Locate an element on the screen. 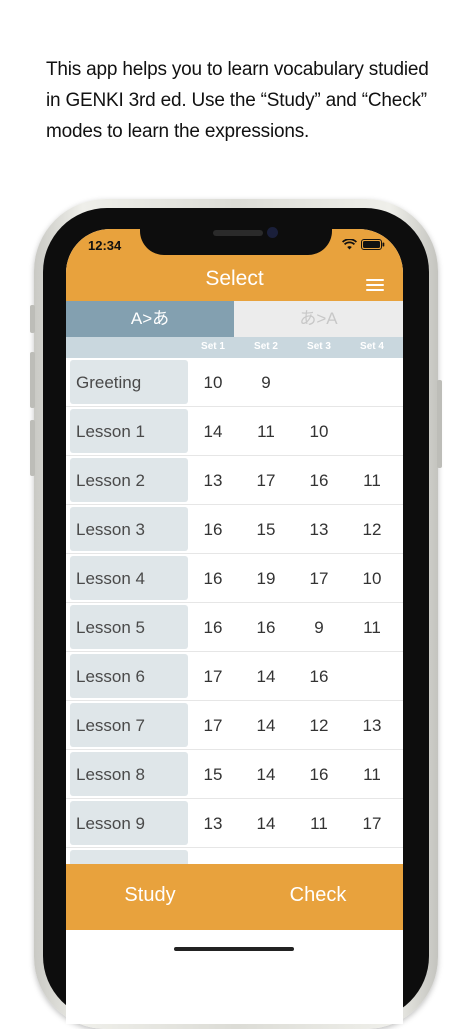 This screenshot has width=473, height=1029. lesson-label: Lesson 6 is located at coordinates (110, 676).